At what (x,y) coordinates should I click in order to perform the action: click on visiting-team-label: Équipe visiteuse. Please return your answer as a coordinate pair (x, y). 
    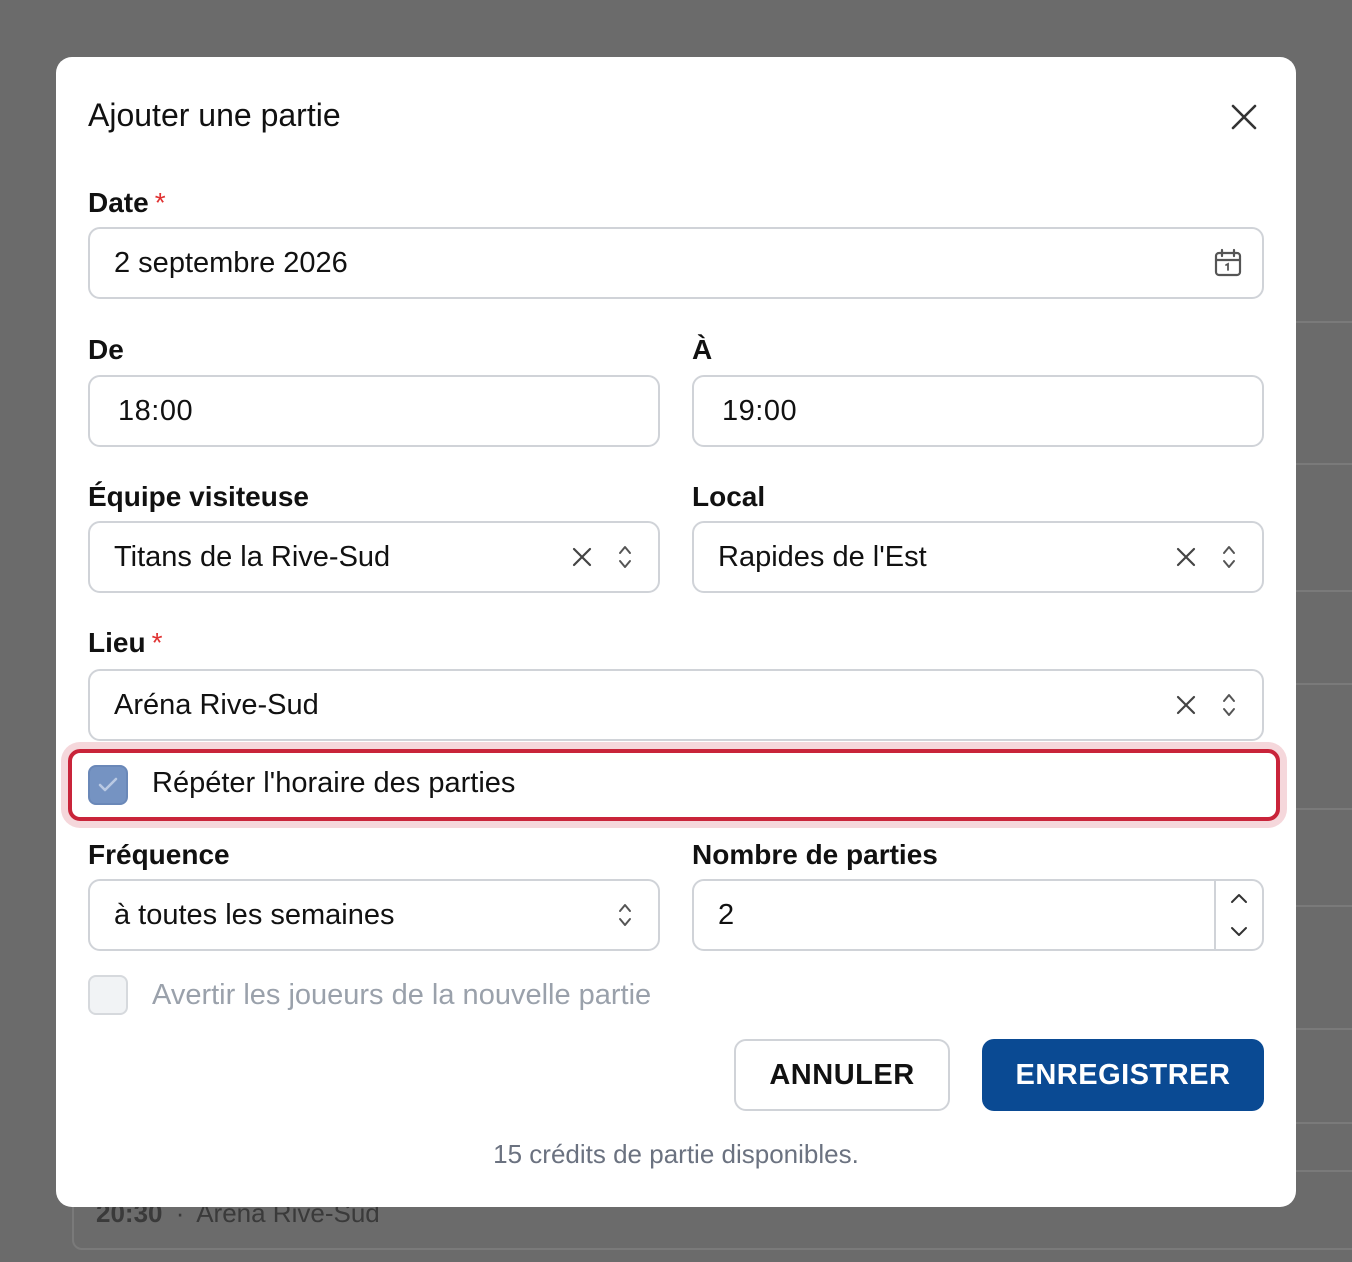
    Looking at the image, I should click on (198, 496).